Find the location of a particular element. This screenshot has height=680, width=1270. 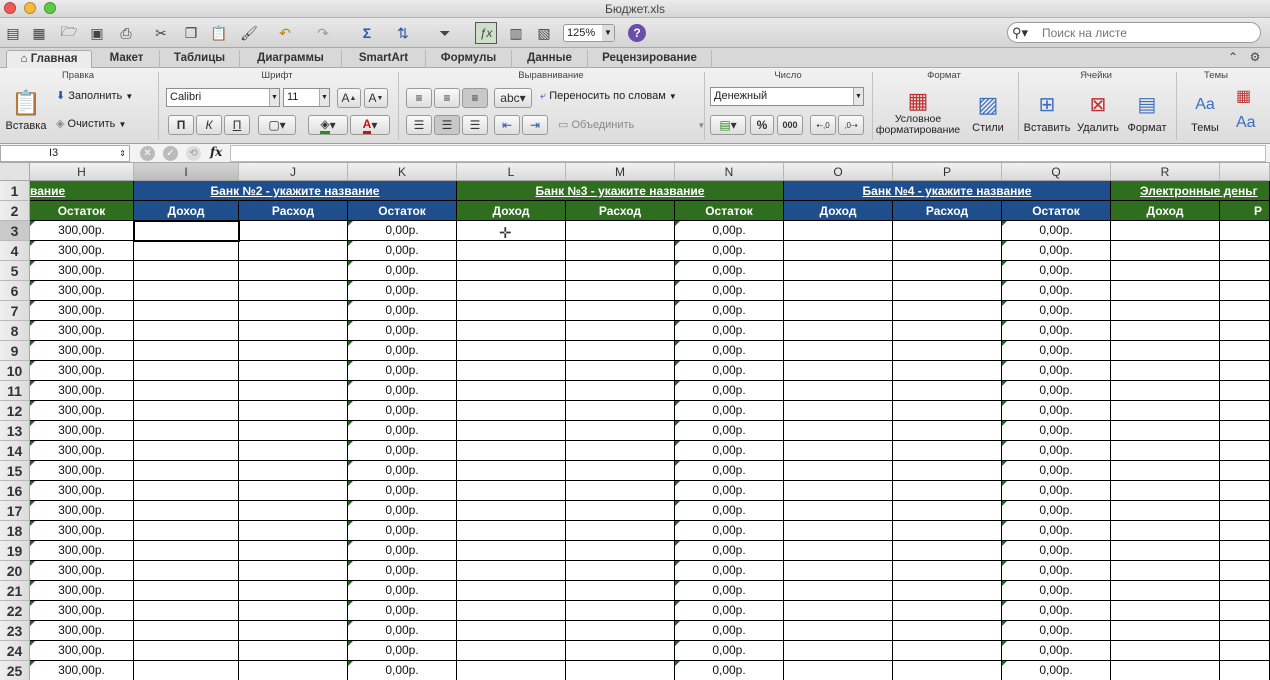

paste-button: 📋 Вставка is located at coordinates (26, 113).